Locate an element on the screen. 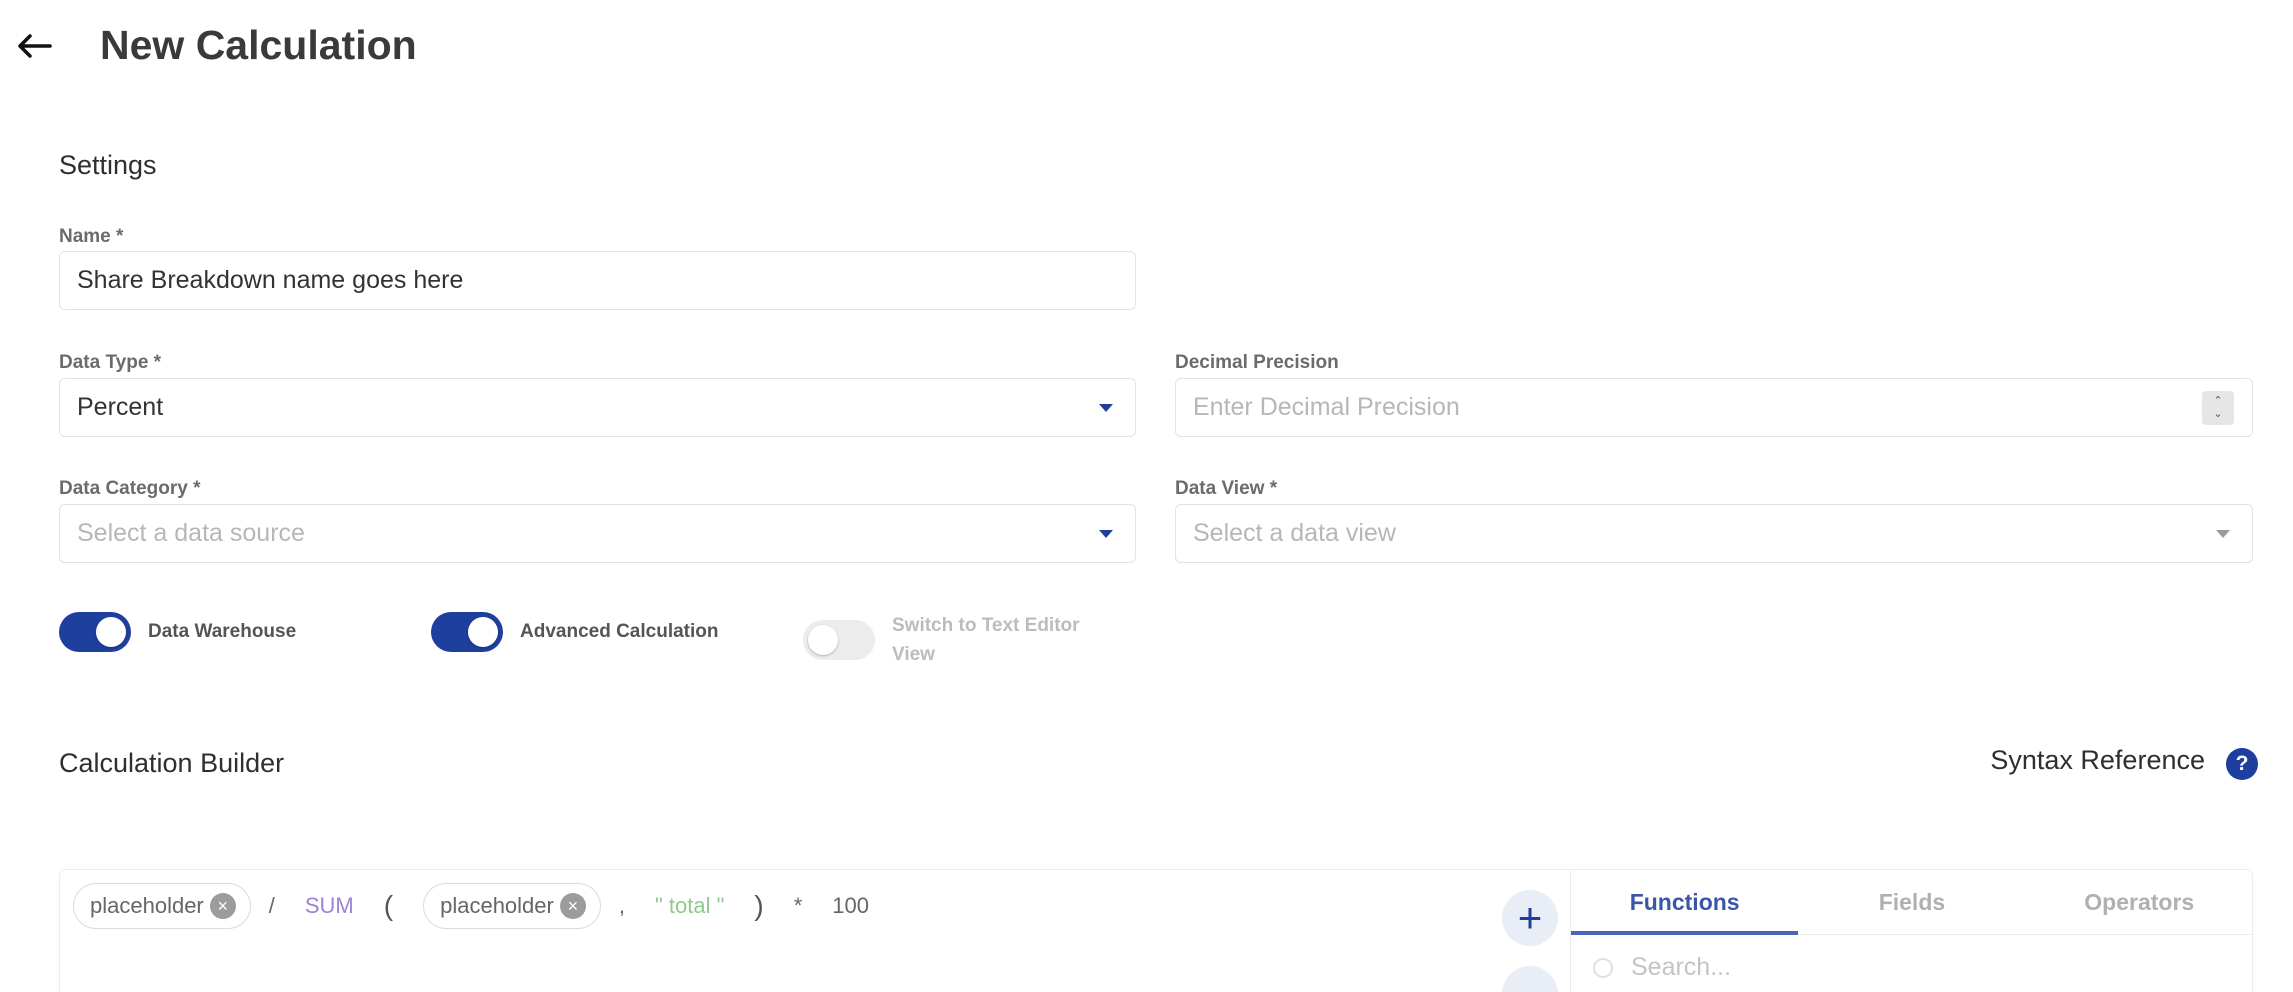 Image resolution: width=2293 pixels, height=992 pixels. data-view-label: Data View * is located at coordinates (1226, 488).